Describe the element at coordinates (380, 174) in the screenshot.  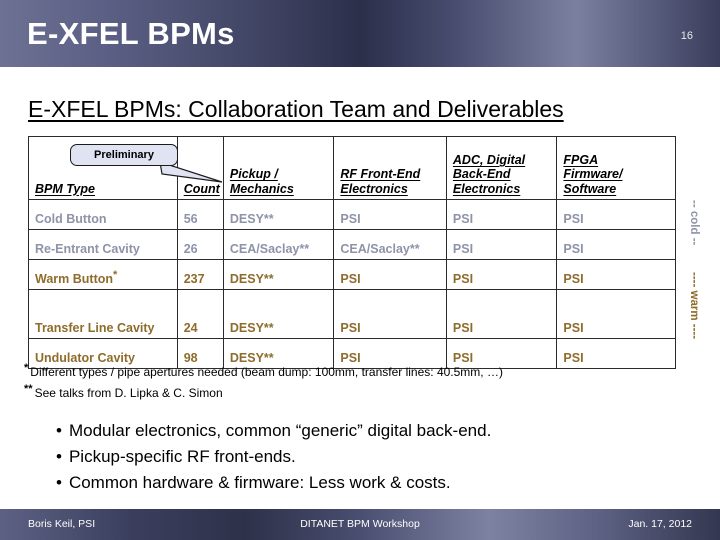
I see `column-header-rf-line1: RF Front-End` at that location.